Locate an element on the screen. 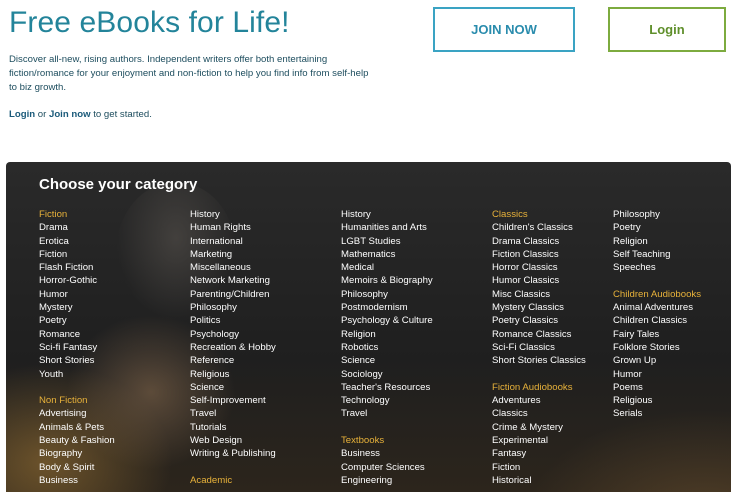  category-link: Children Classics is located at coordinates (657, 320).